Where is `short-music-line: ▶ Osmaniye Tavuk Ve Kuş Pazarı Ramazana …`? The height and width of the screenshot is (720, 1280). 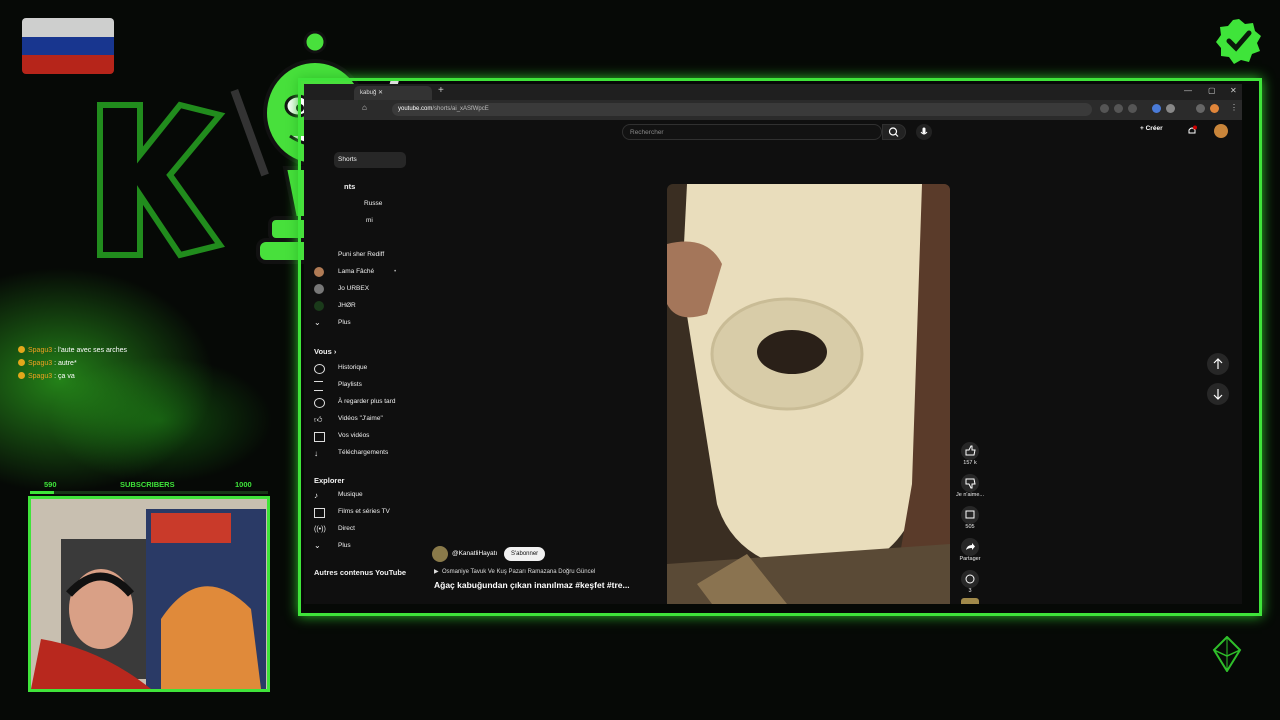 short-music-line: ▶ Osmaniye Tavuk Ve Kuş Pazarı Ramazana … is located at coordinates (514, 571).